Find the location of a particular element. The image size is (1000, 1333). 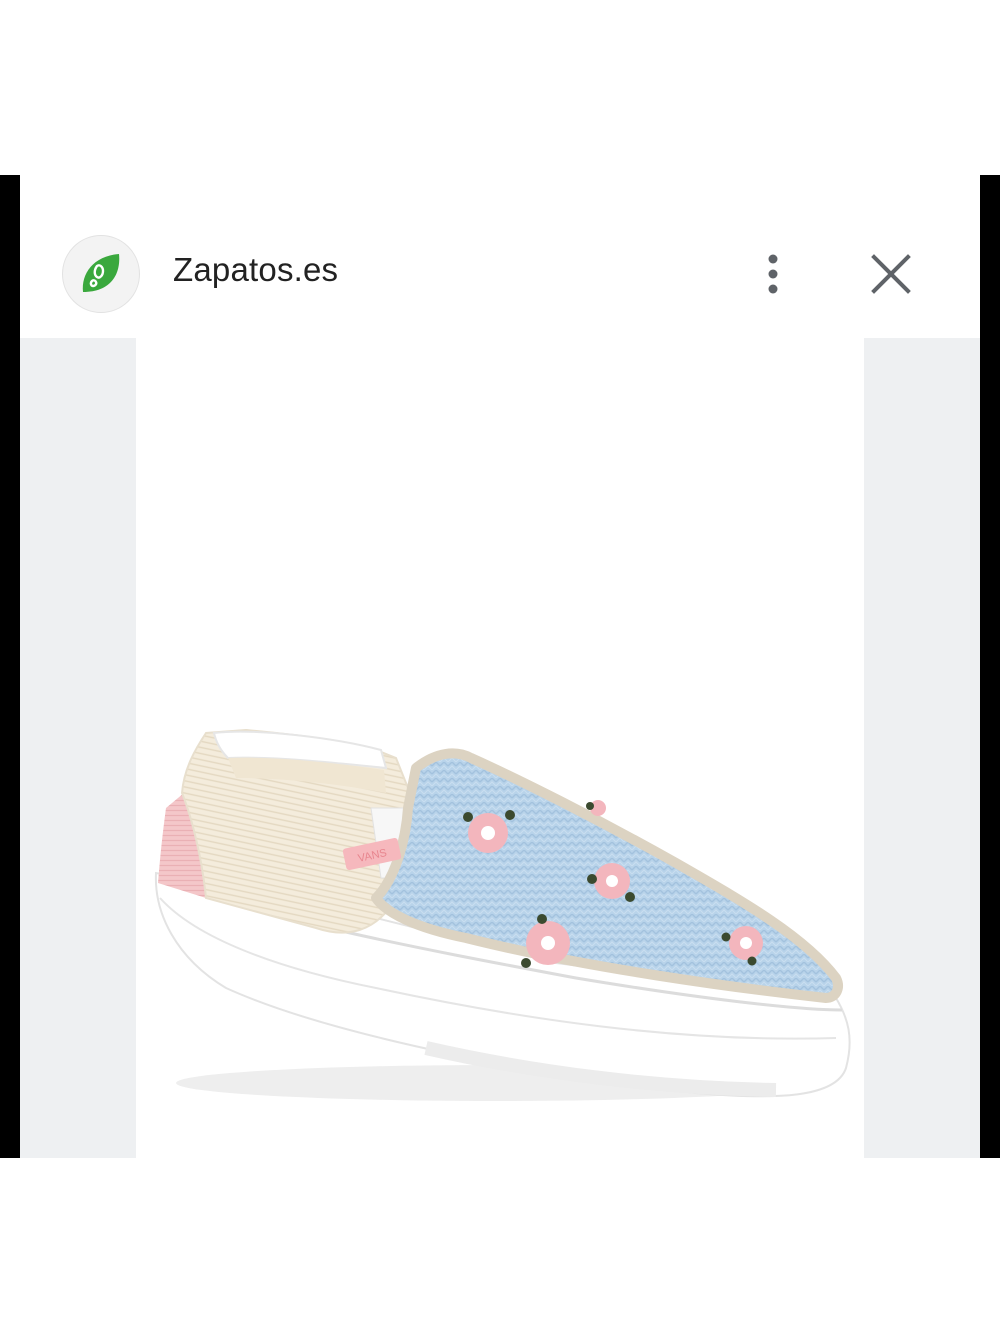

more-options-button is located at coordinates (773, 274).